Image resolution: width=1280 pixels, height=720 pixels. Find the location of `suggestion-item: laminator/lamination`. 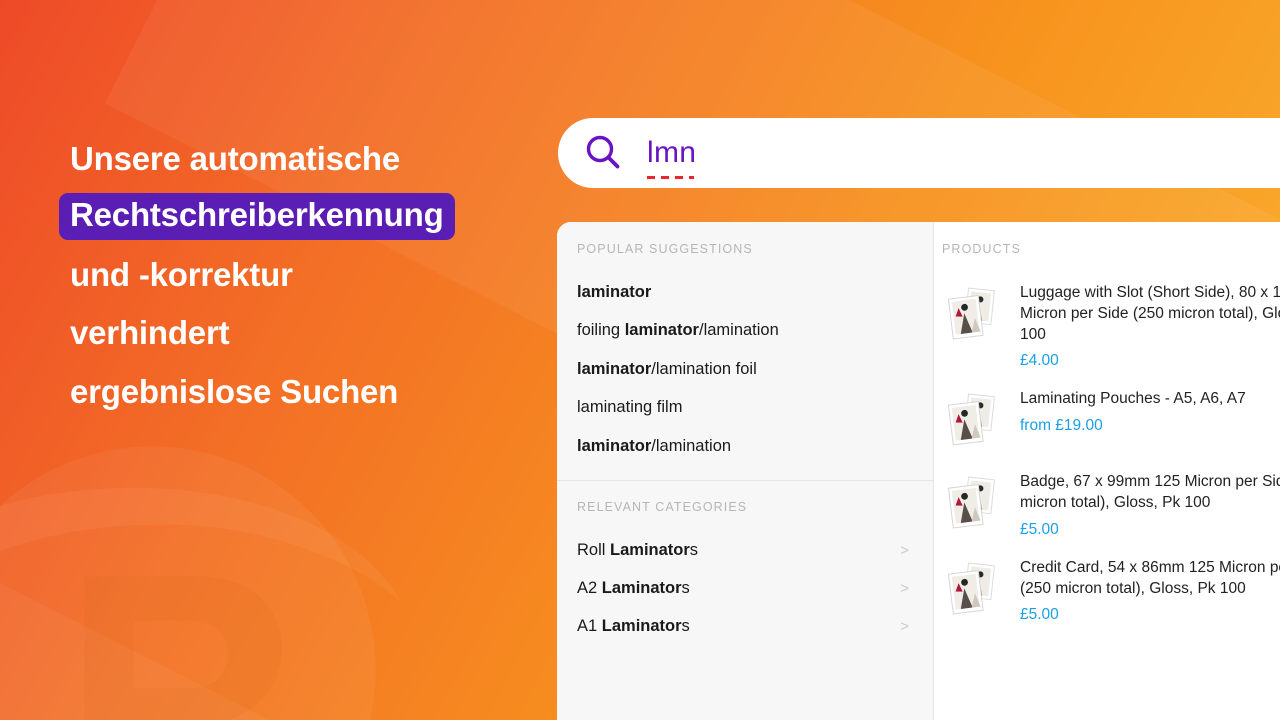

suggestion-item: laminator/lamination is located at coordinates (745, 447).